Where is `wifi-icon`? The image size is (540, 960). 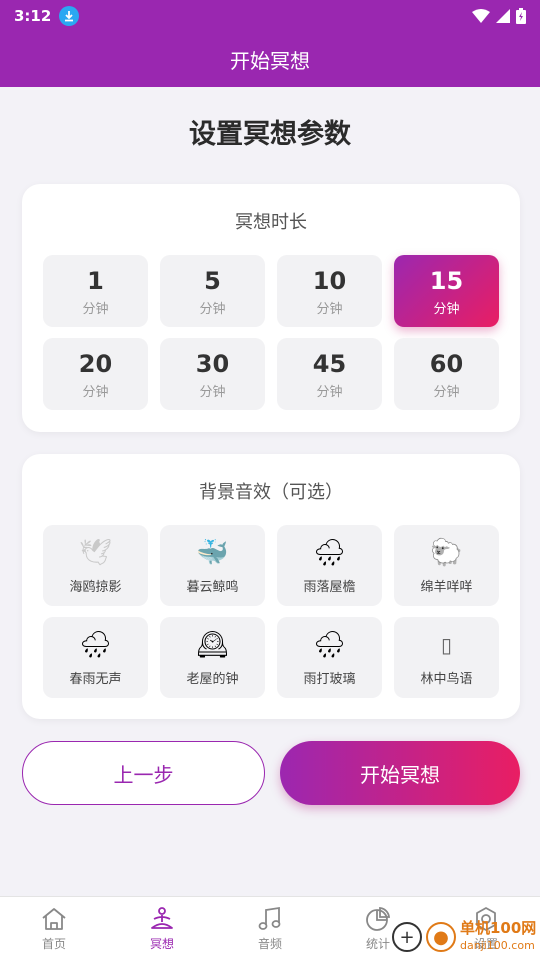
wifi-icon is located at coordinates (481, 16).